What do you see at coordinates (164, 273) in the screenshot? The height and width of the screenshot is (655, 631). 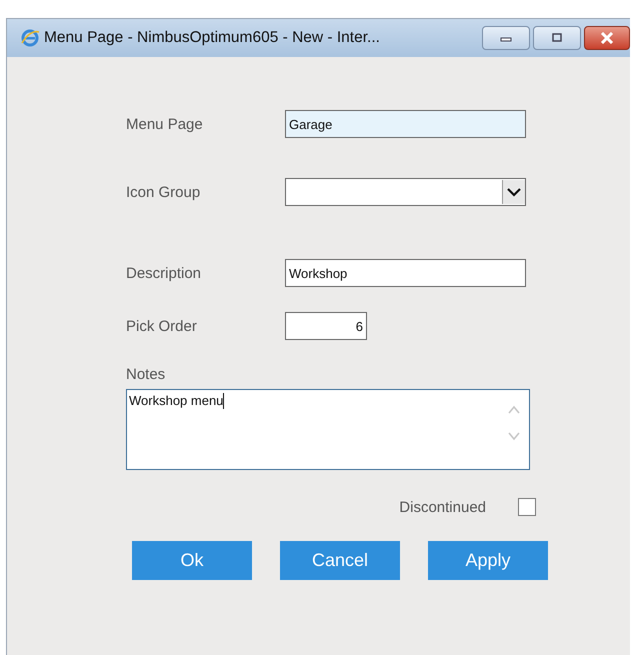 I see `field-label: Description` at bounding box center [164, 273].